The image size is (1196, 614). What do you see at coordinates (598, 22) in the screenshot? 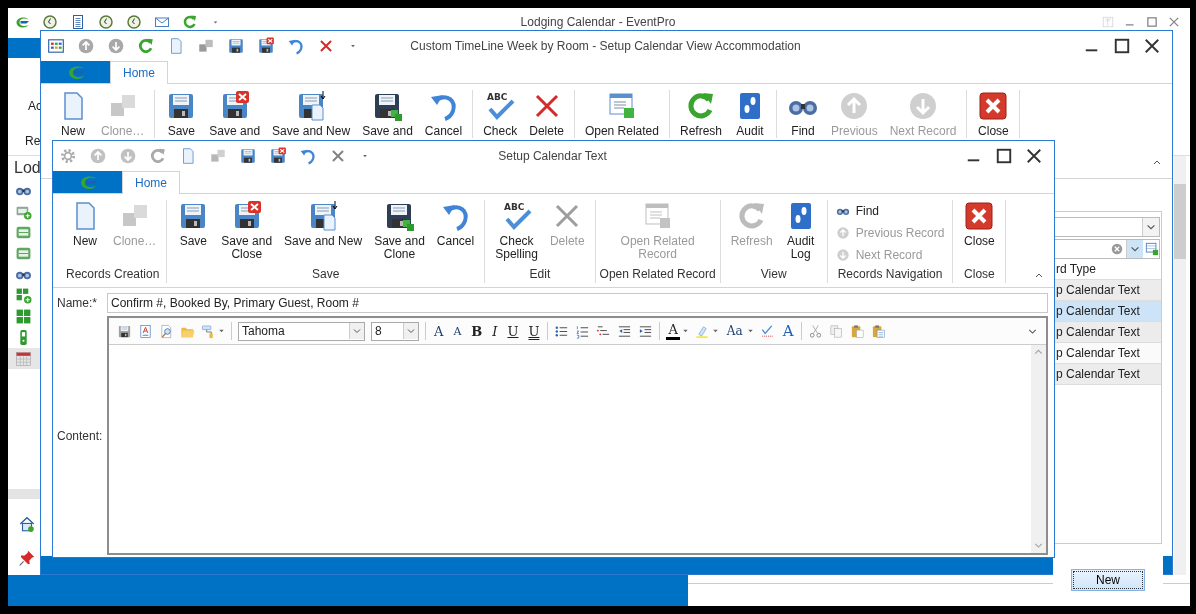
I see `window-title: Lodging Calendar - EventPro` at bounding box center [598, 22].